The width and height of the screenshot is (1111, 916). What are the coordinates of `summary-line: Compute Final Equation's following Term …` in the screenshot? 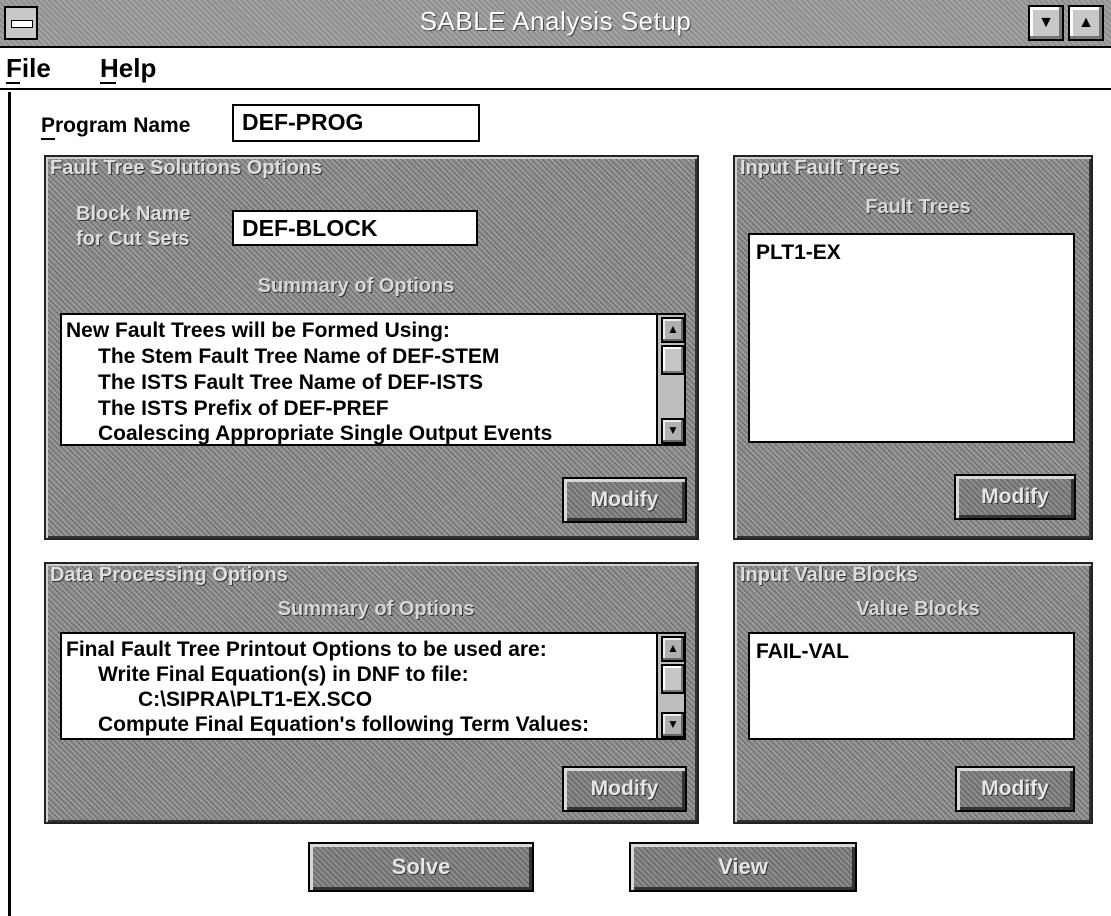 It's located at (344, 724).